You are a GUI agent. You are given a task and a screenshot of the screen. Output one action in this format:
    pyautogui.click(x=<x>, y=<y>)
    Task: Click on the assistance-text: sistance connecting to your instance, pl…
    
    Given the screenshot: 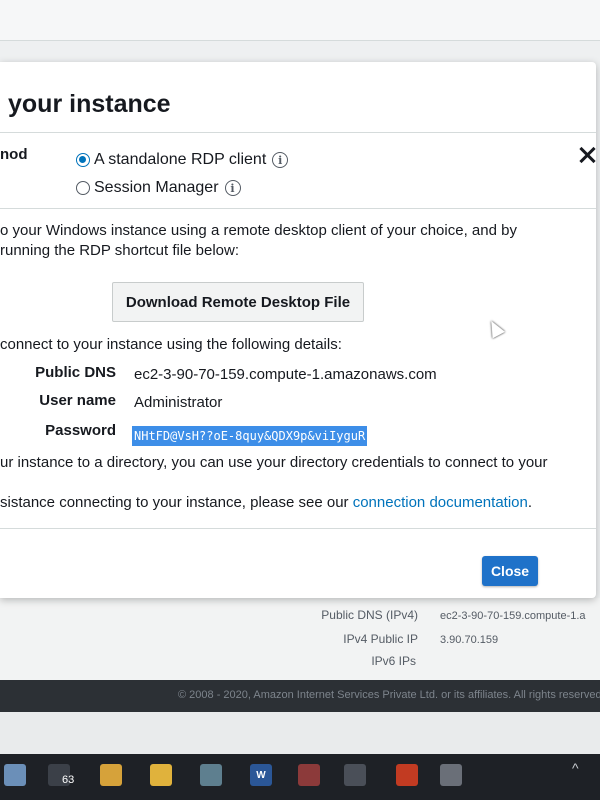 What is the action you would take?
    pyautogui.click(x=266, y=502)
    